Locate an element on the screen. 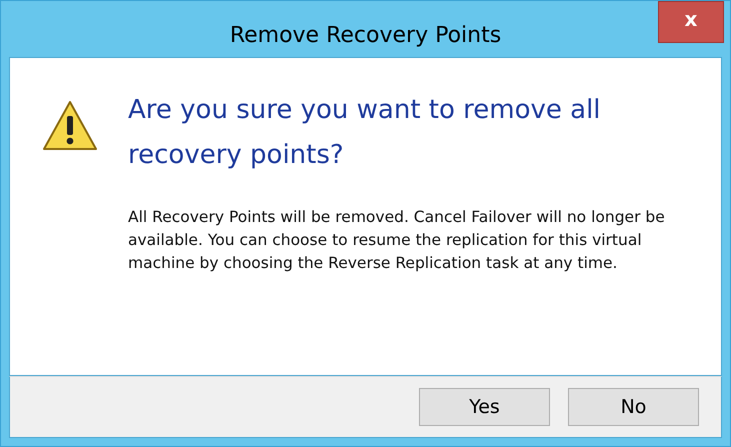 This screenshot has height=447, width=731. dialog-heading: Are you sure you want to remove all recovery points? is located at coordinates (365, 133).